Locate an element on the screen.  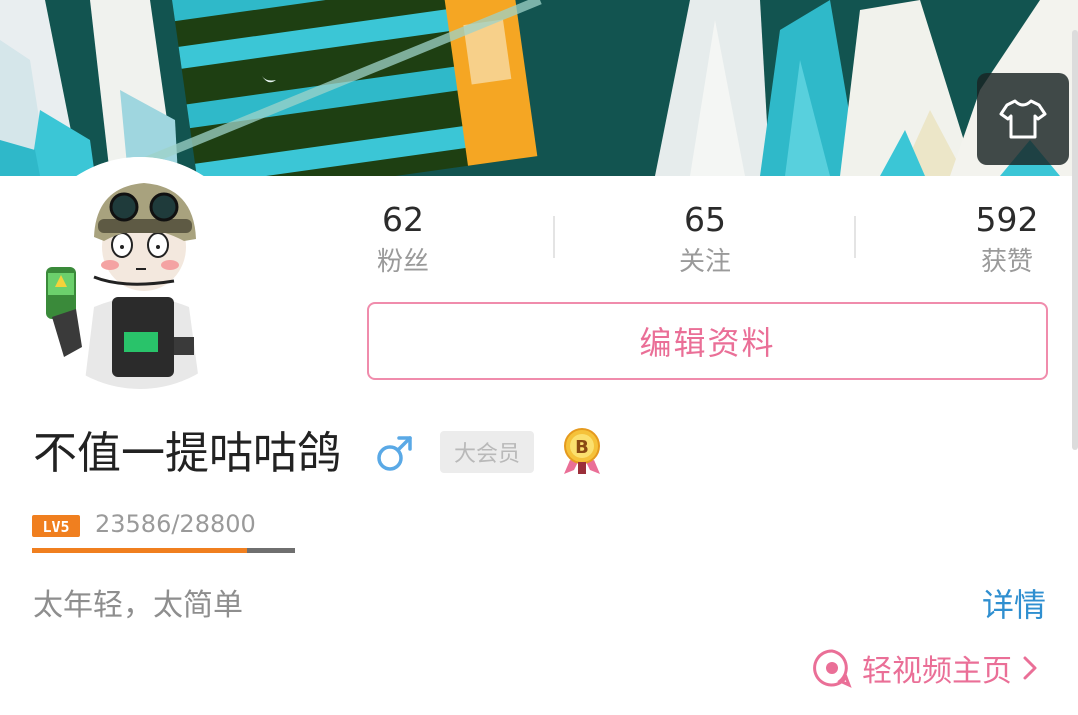
fans-label: 粉丝 is located at coordinates (402, 262).